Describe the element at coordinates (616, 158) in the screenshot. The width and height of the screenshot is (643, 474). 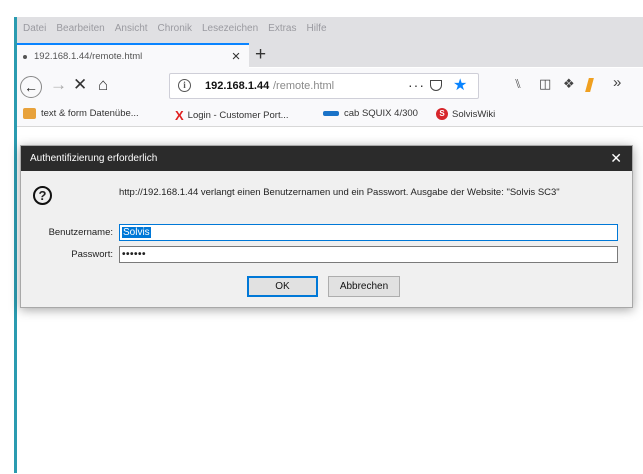
I see `dialog-close-icon: ✕` at that location.